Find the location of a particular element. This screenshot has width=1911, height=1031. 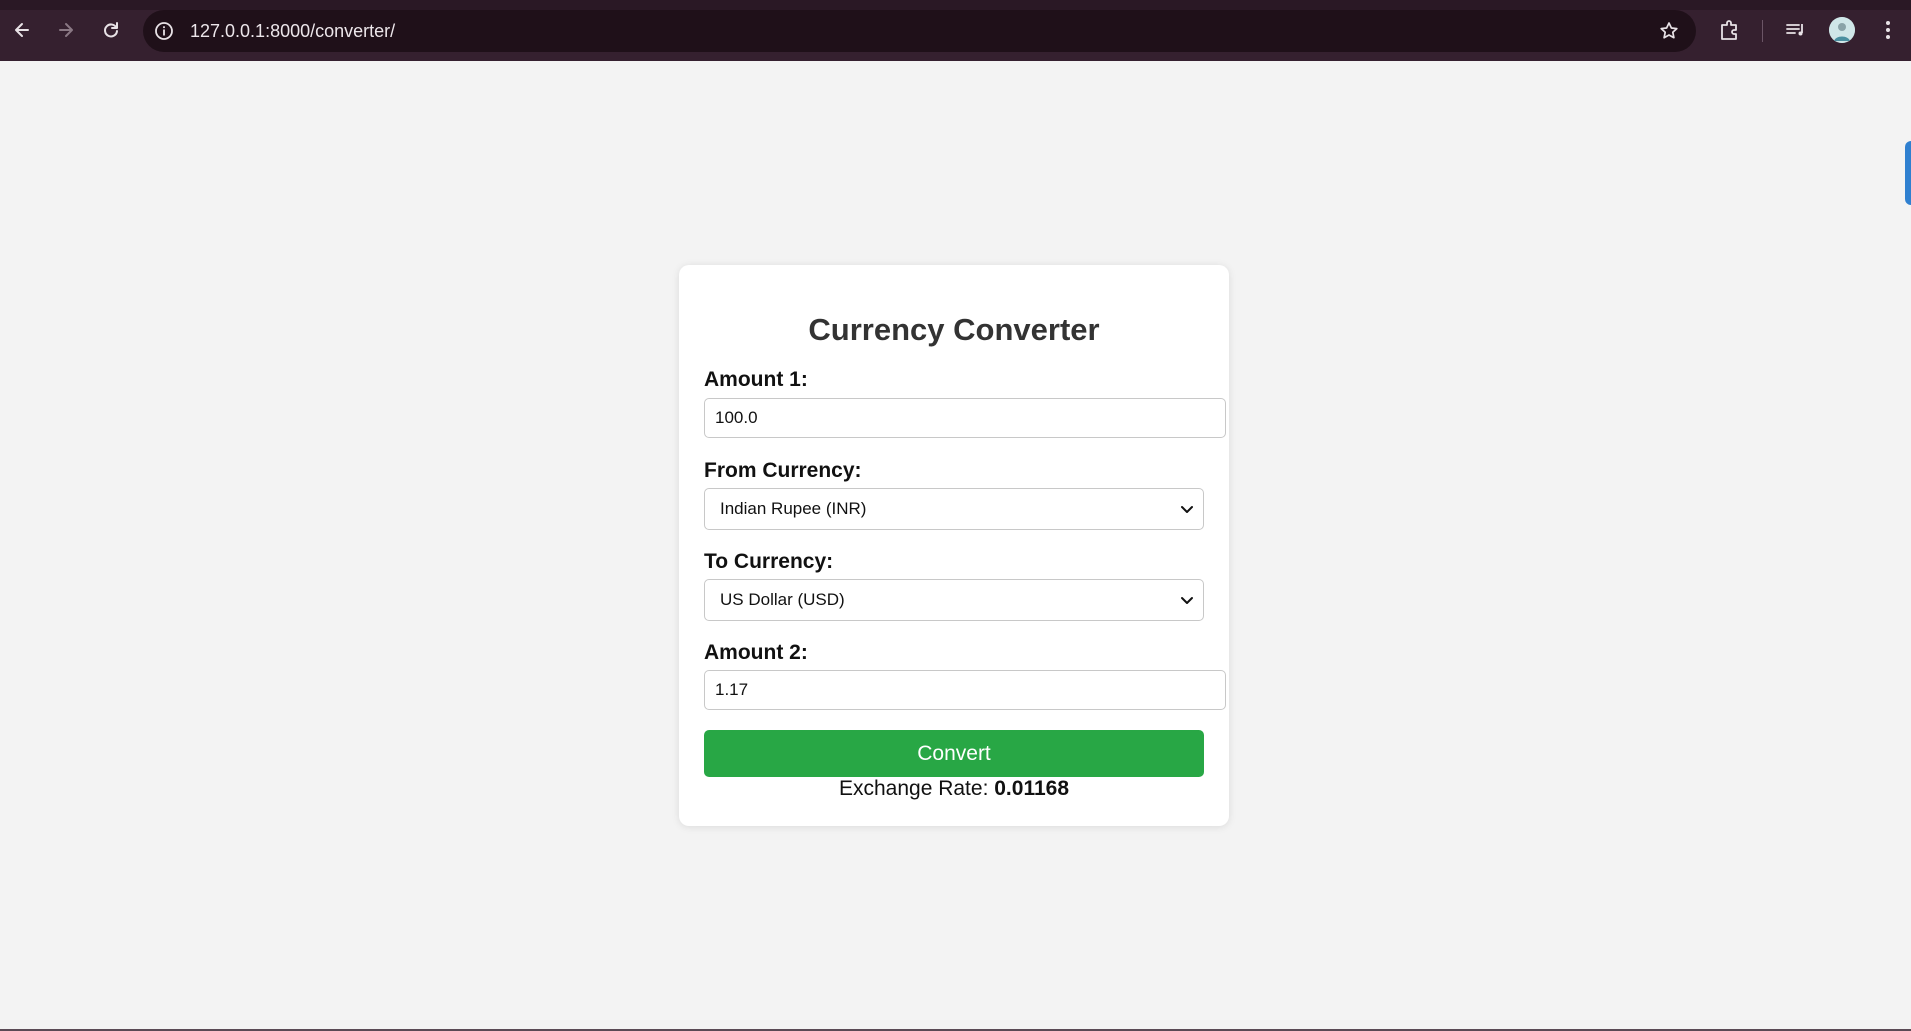

profile-picture-icon is located at coordinates (1842, 30).